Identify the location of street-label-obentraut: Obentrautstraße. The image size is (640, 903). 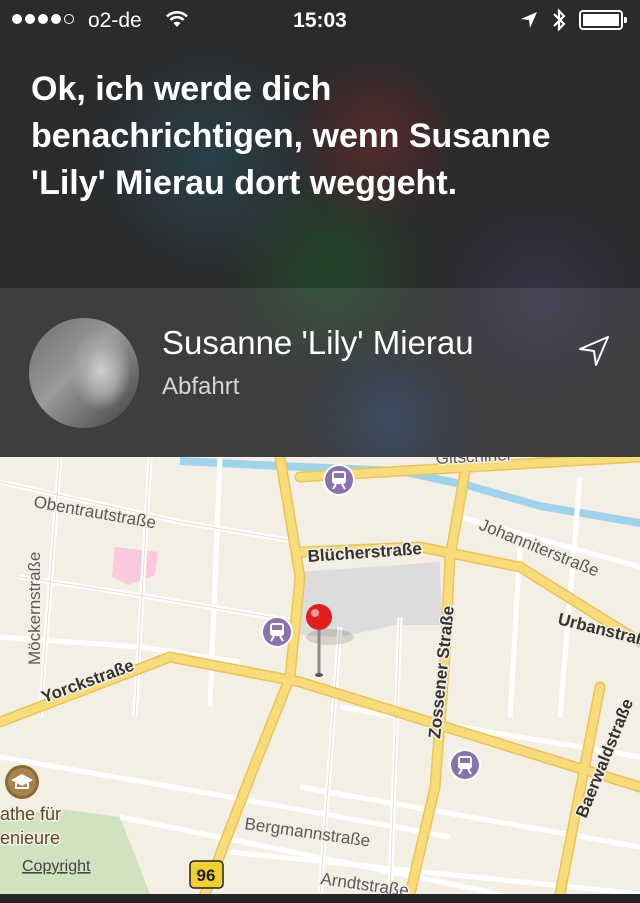
(94, 512).